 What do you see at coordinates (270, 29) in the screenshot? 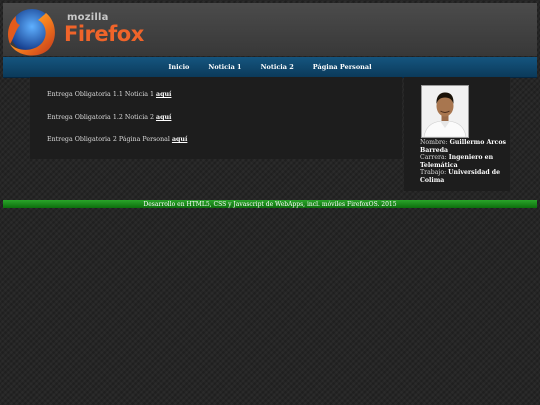
I see `page-header: mozilla Firefox` at bounding box center [270, 29].